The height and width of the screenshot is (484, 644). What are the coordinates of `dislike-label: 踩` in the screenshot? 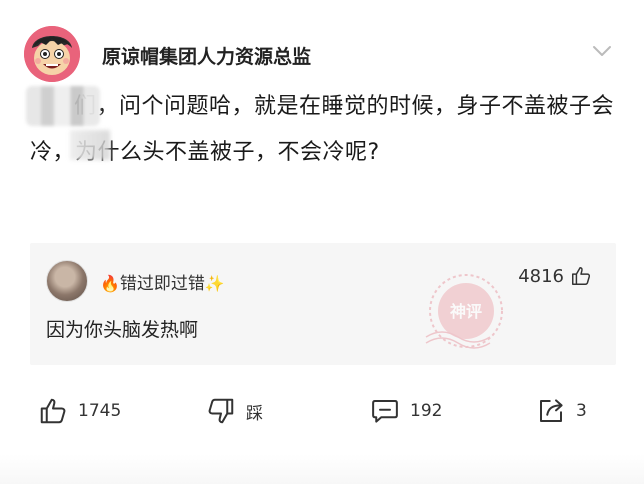 It's located at (254, 413).